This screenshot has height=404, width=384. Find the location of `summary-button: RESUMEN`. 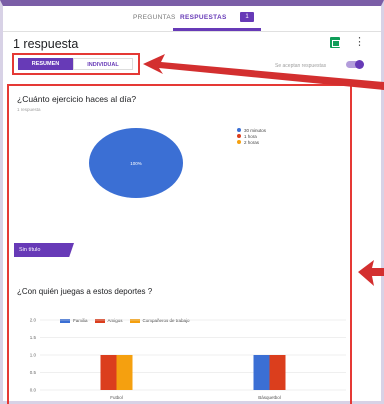

summary-button: RESUMEN is located at coordinates (45, 64).